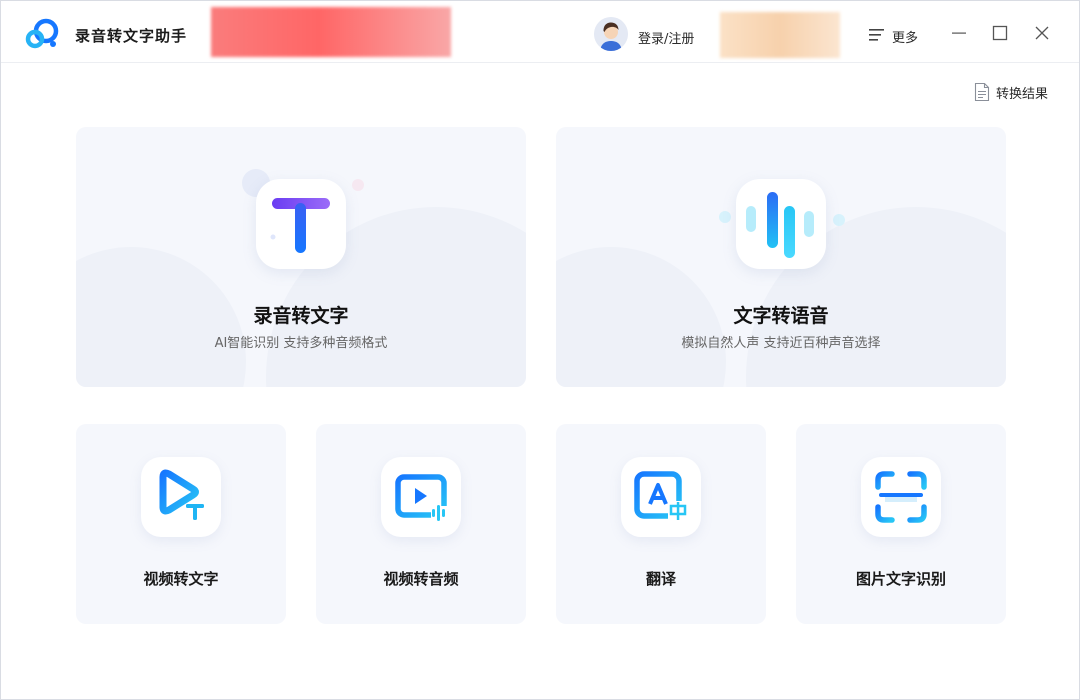 This screenshot has height=700, width=1080. I want to click on feature-subtitle: AI智能识别 支持多种音频格式, so click(301, 343).